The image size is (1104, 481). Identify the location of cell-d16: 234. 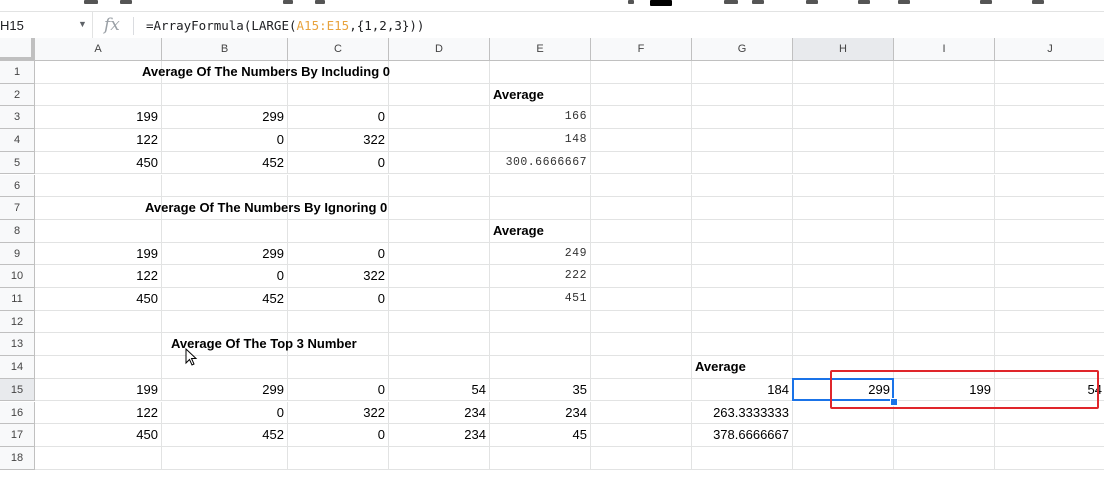
(439, 413).